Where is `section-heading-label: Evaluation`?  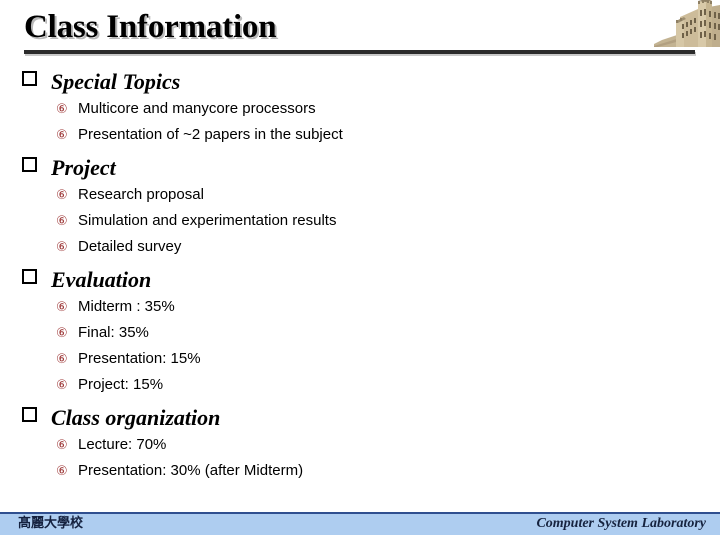
section-heading-label: Evaluation is located at coordinates (101, 279).